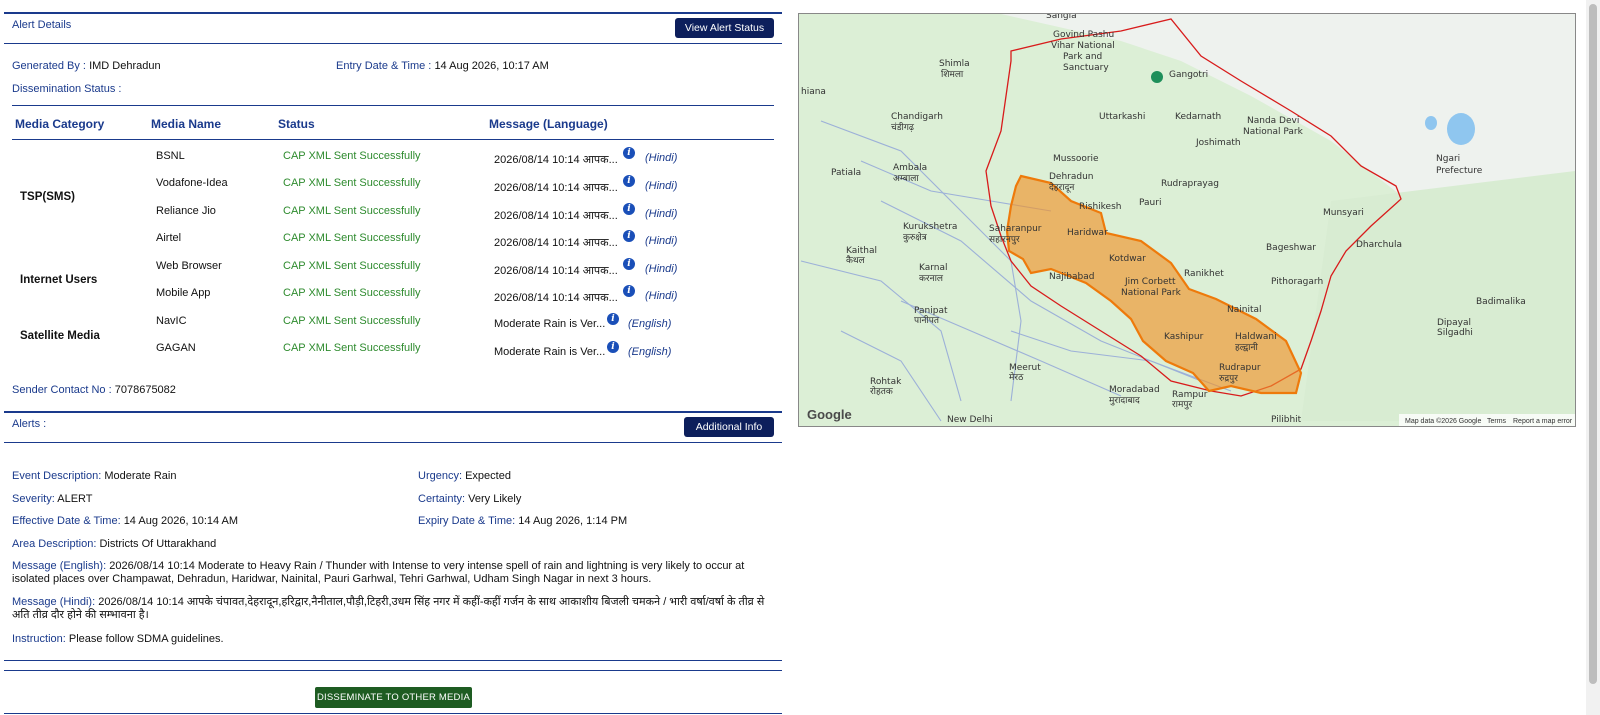 This screenshot has height=715, width=1600. Describe the element at coordinates (1244, 310) in the screenshot. I see `map-place-label: Nainital` at that location.